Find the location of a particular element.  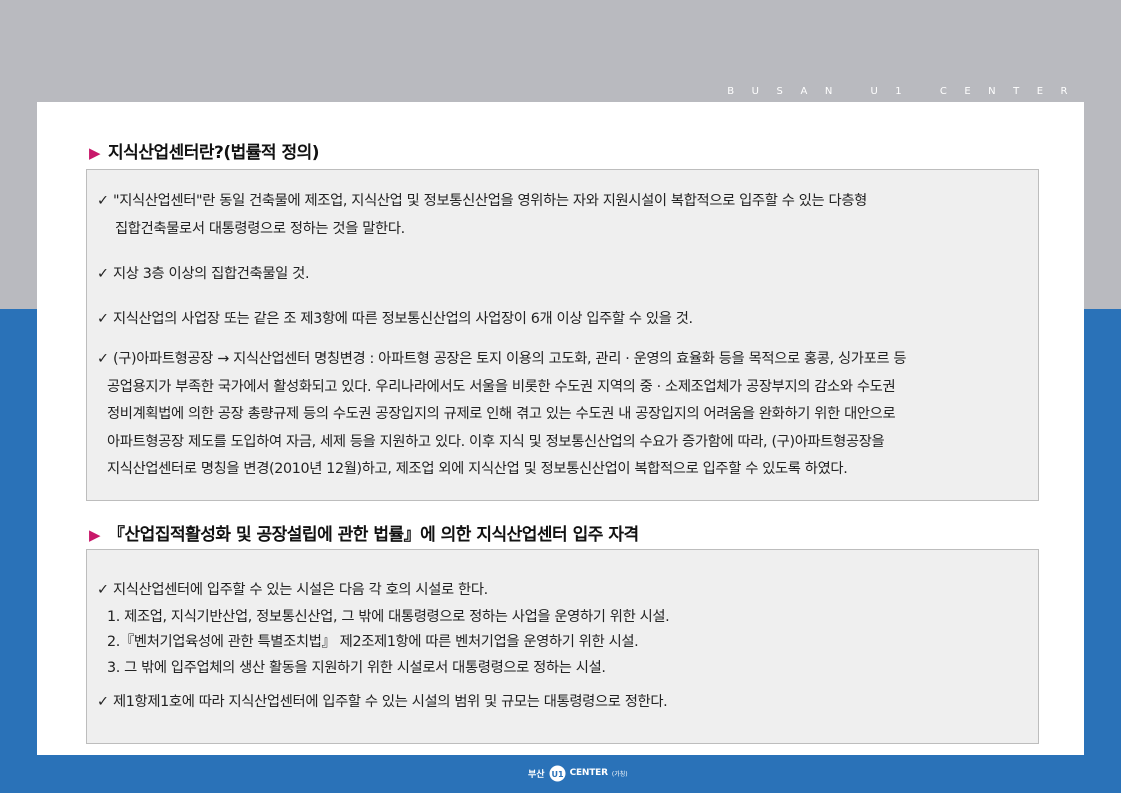

definition-item-2: ✓ 지상 3층 이상의 집합건축물일 것. is located at coordinates (203, 275).